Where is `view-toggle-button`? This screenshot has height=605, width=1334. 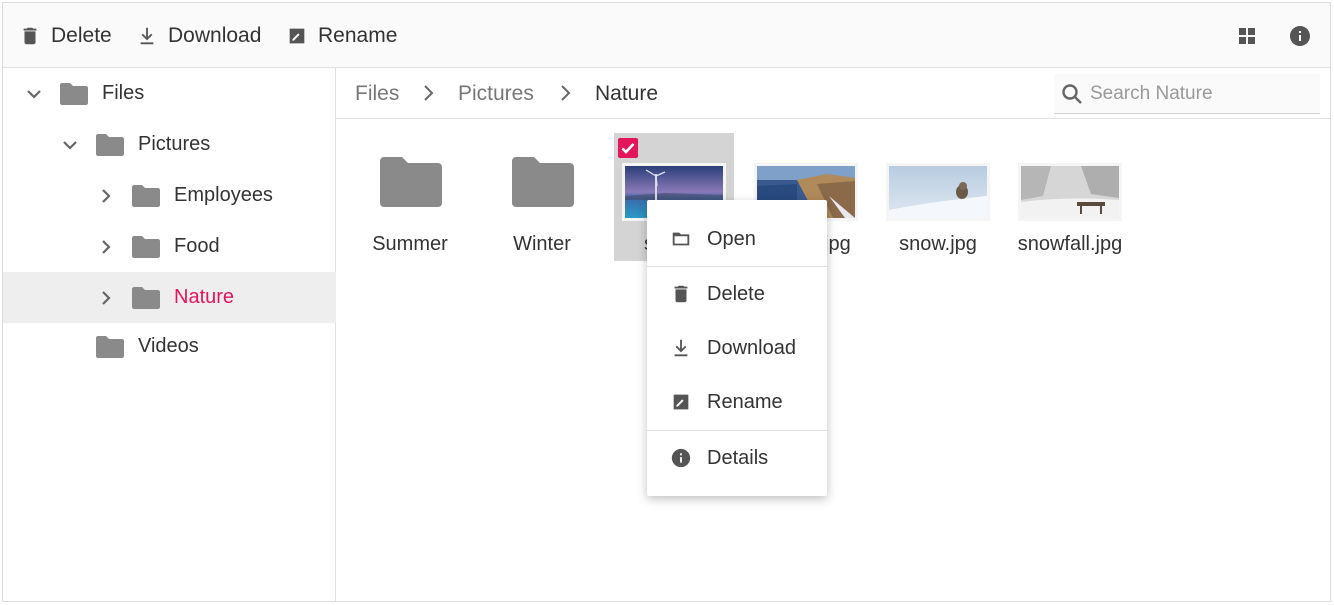 view-toggle-button is located at coordinates (1247, 35).